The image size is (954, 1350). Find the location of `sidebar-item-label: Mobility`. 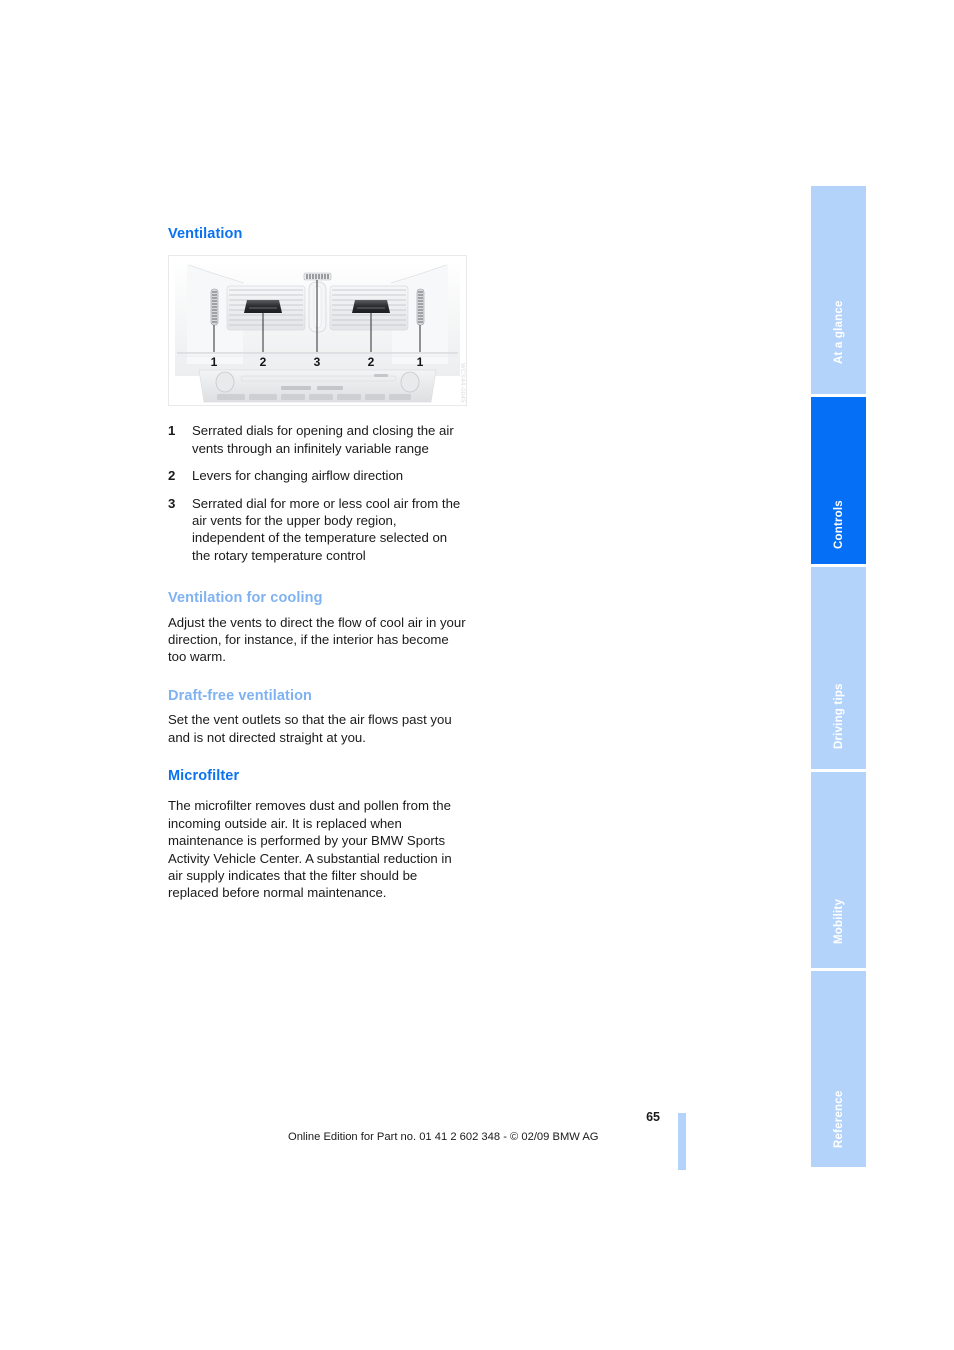

sidebar-item-label: Mobility is located at coordinates (838, 921).